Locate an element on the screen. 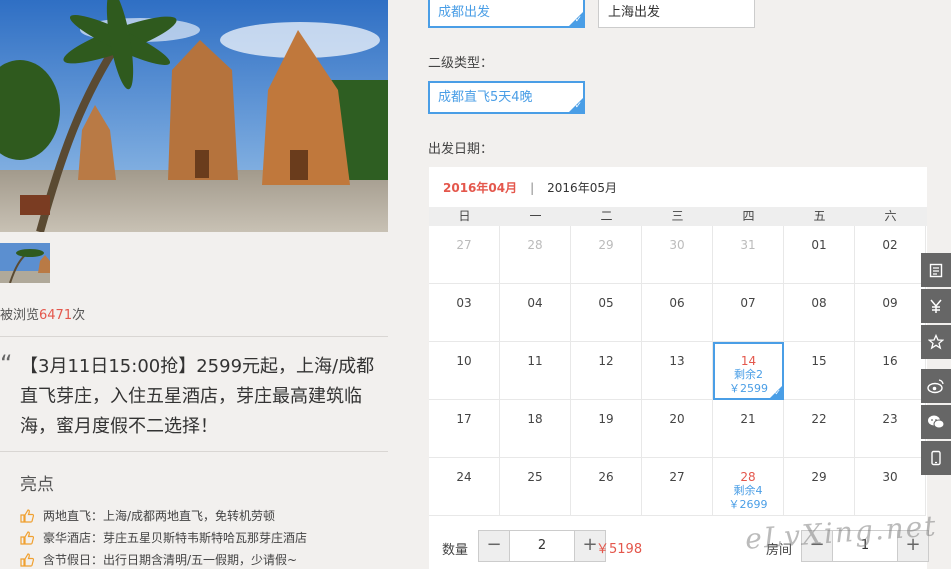 Image resolution: width=951 pixels, height=569 pixels. views-prefix: 被浏览 is located at coordinates (20, 315).